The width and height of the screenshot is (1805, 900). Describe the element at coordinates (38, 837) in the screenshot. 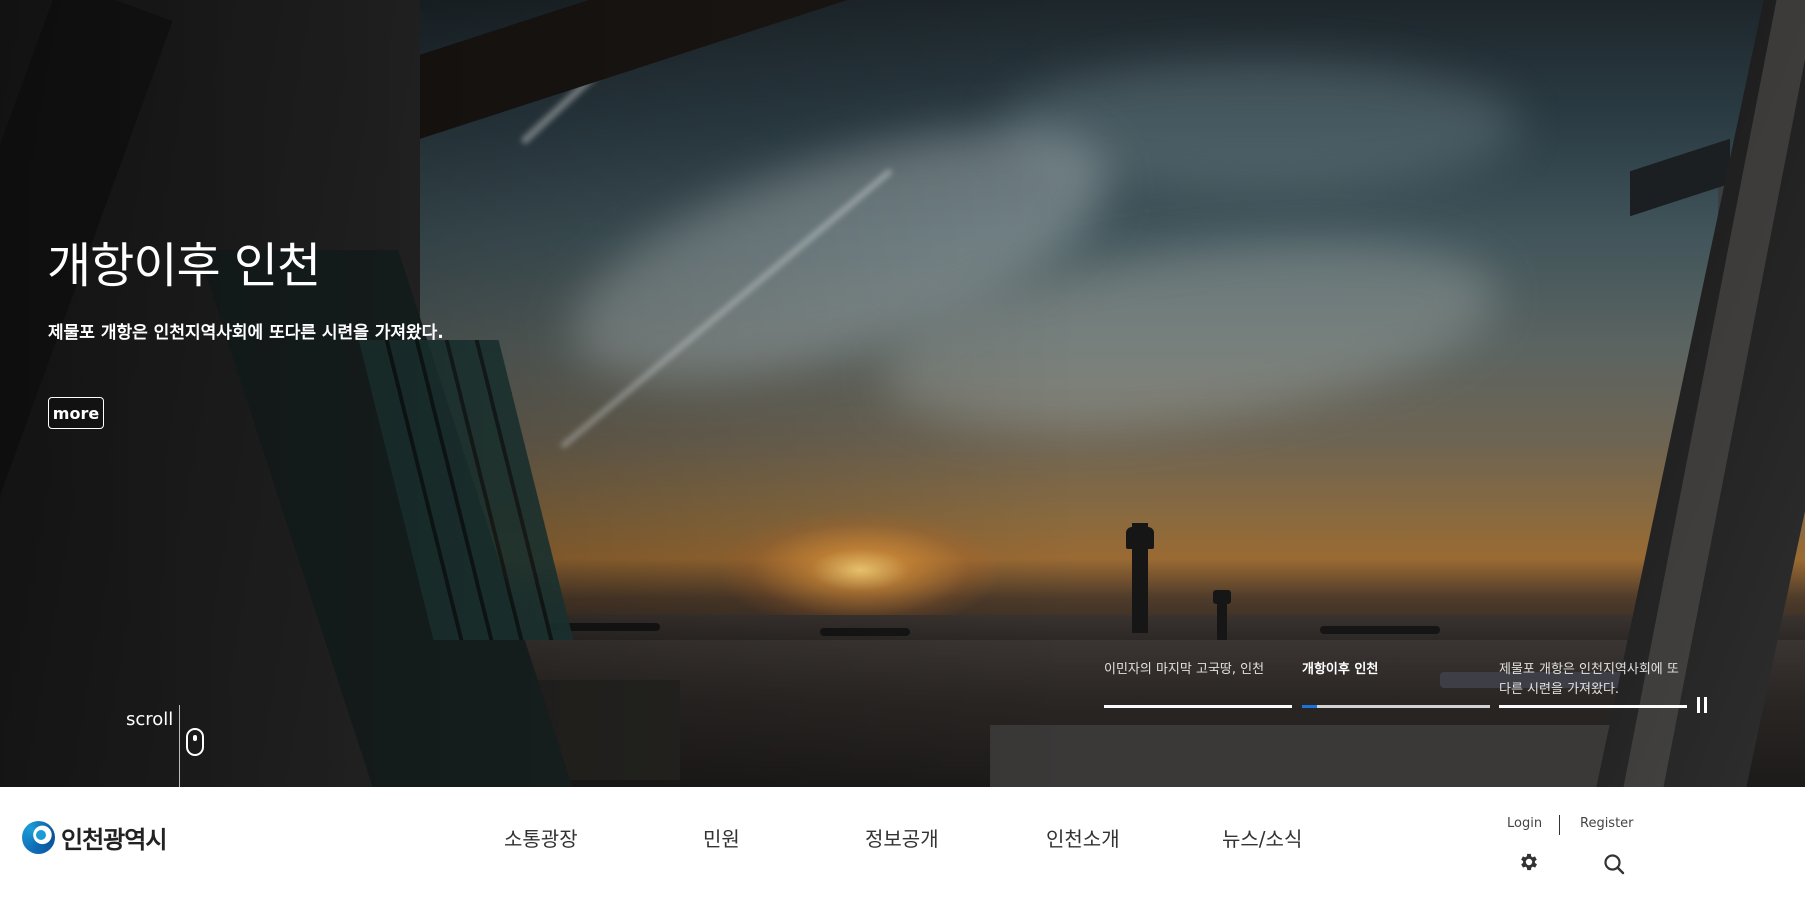

I see `incheon-logo-icon` at that location.